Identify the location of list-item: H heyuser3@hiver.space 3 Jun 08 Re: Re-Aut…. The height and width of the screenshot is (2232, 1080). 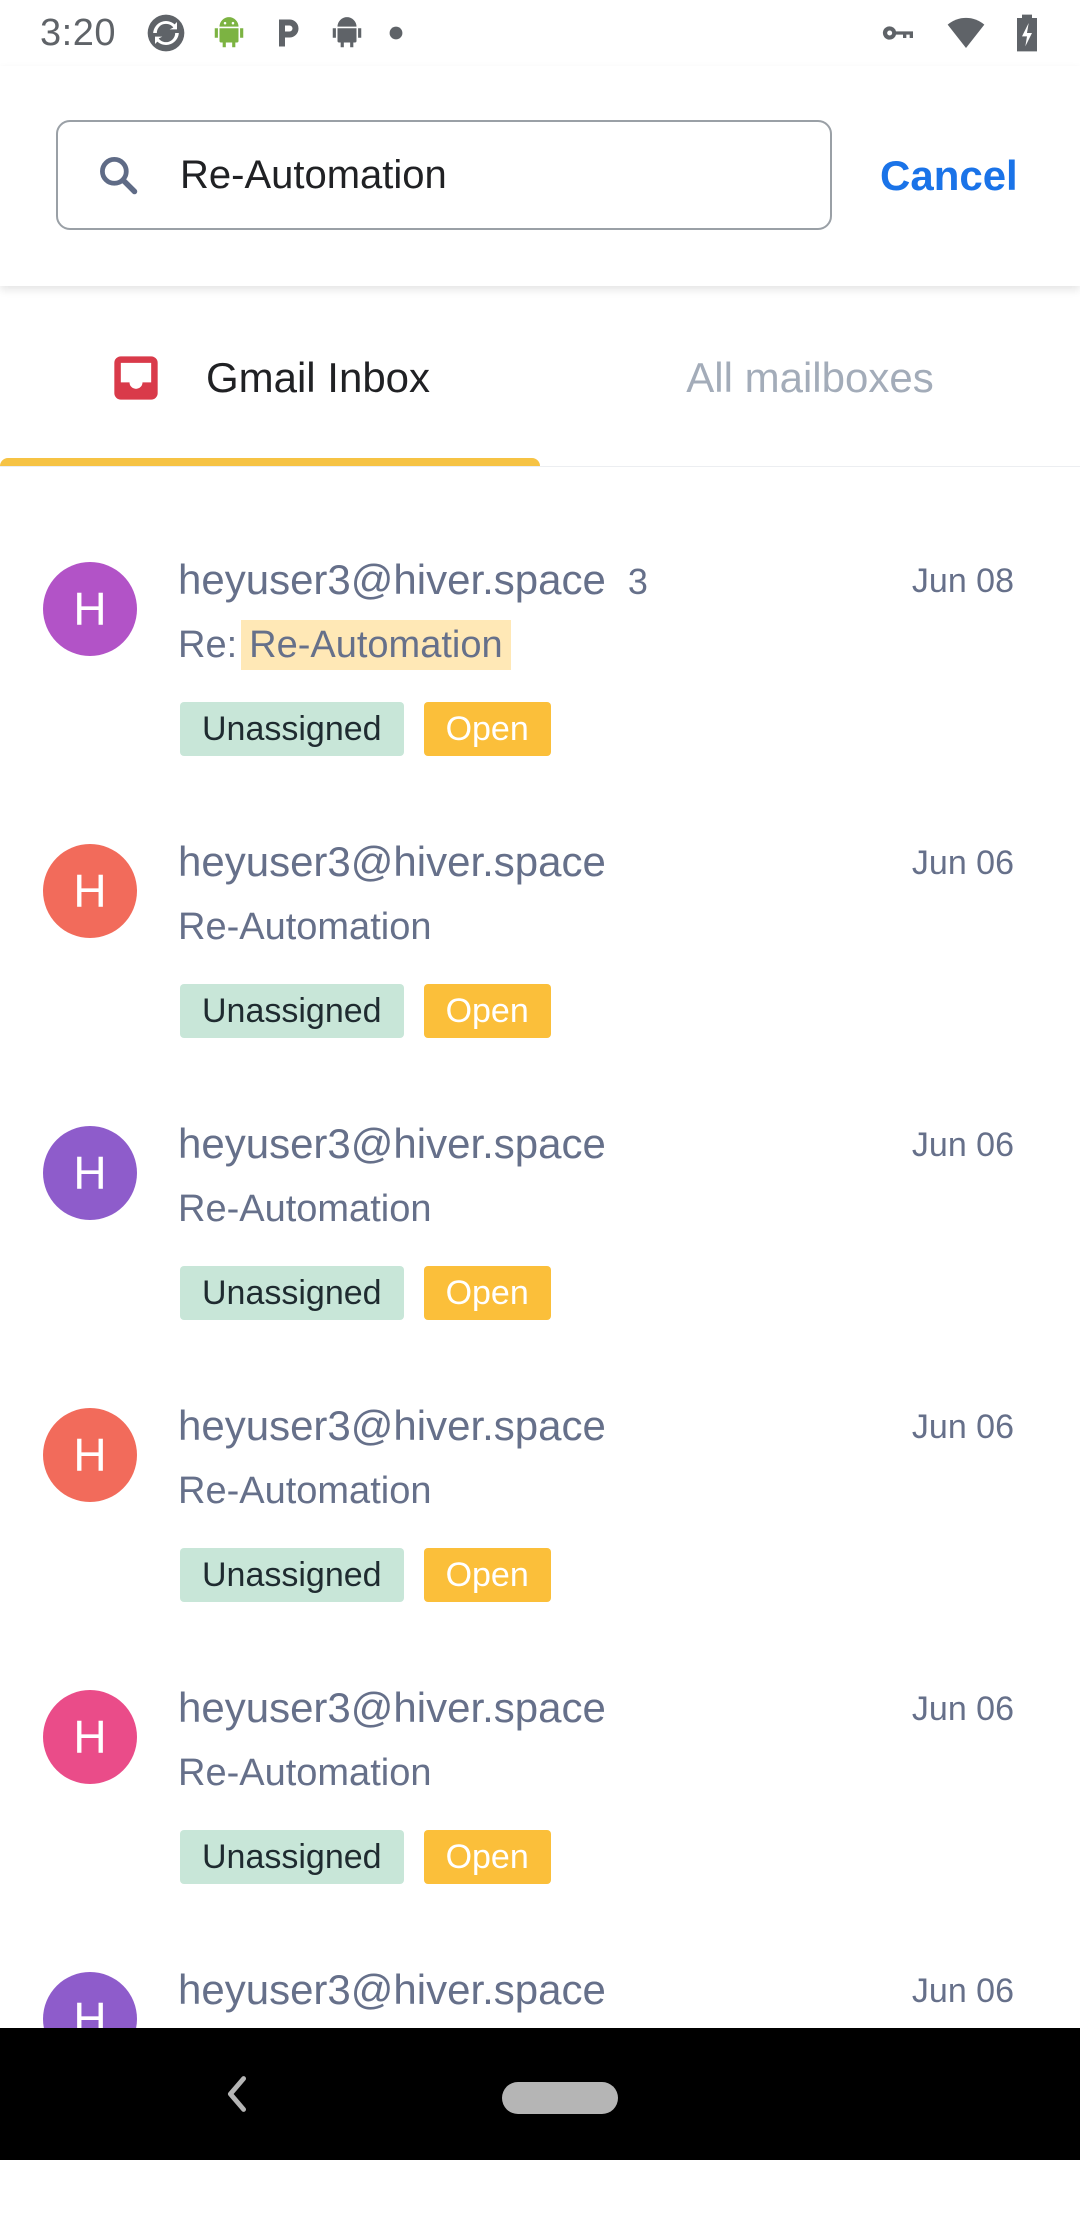
(540, 681).